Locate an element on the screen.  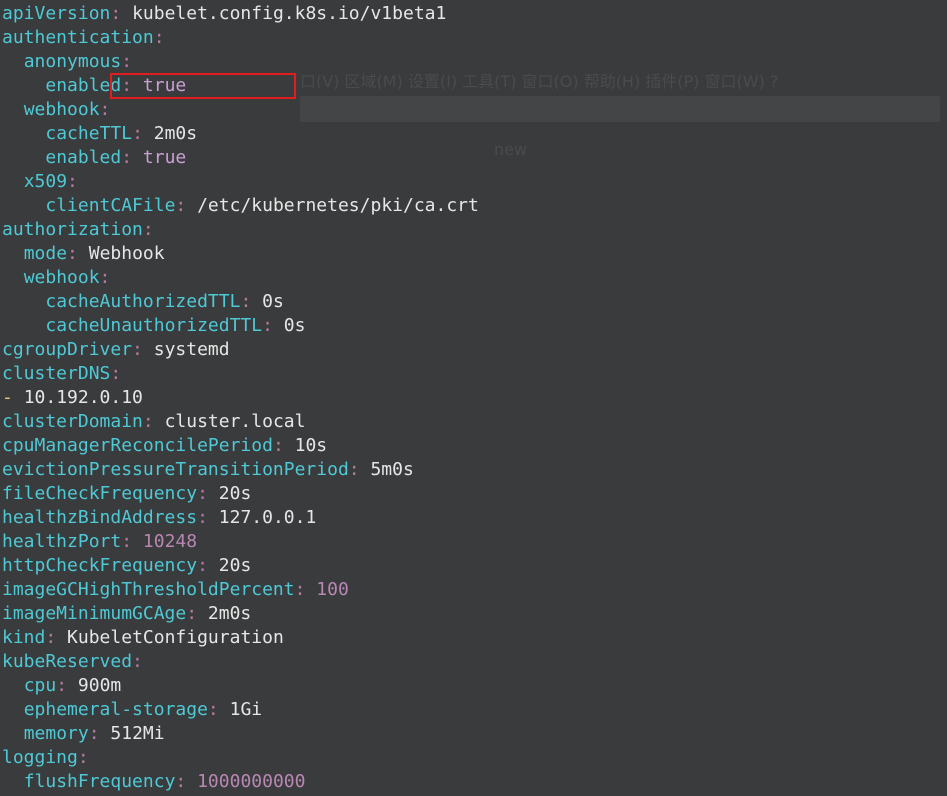
code-line: memory: 512Mi is located at coordinates (240, 734).